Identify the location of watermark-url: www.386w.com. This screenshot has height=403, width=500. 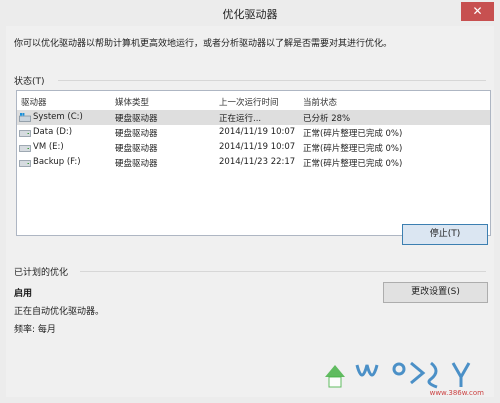
(456, 393).